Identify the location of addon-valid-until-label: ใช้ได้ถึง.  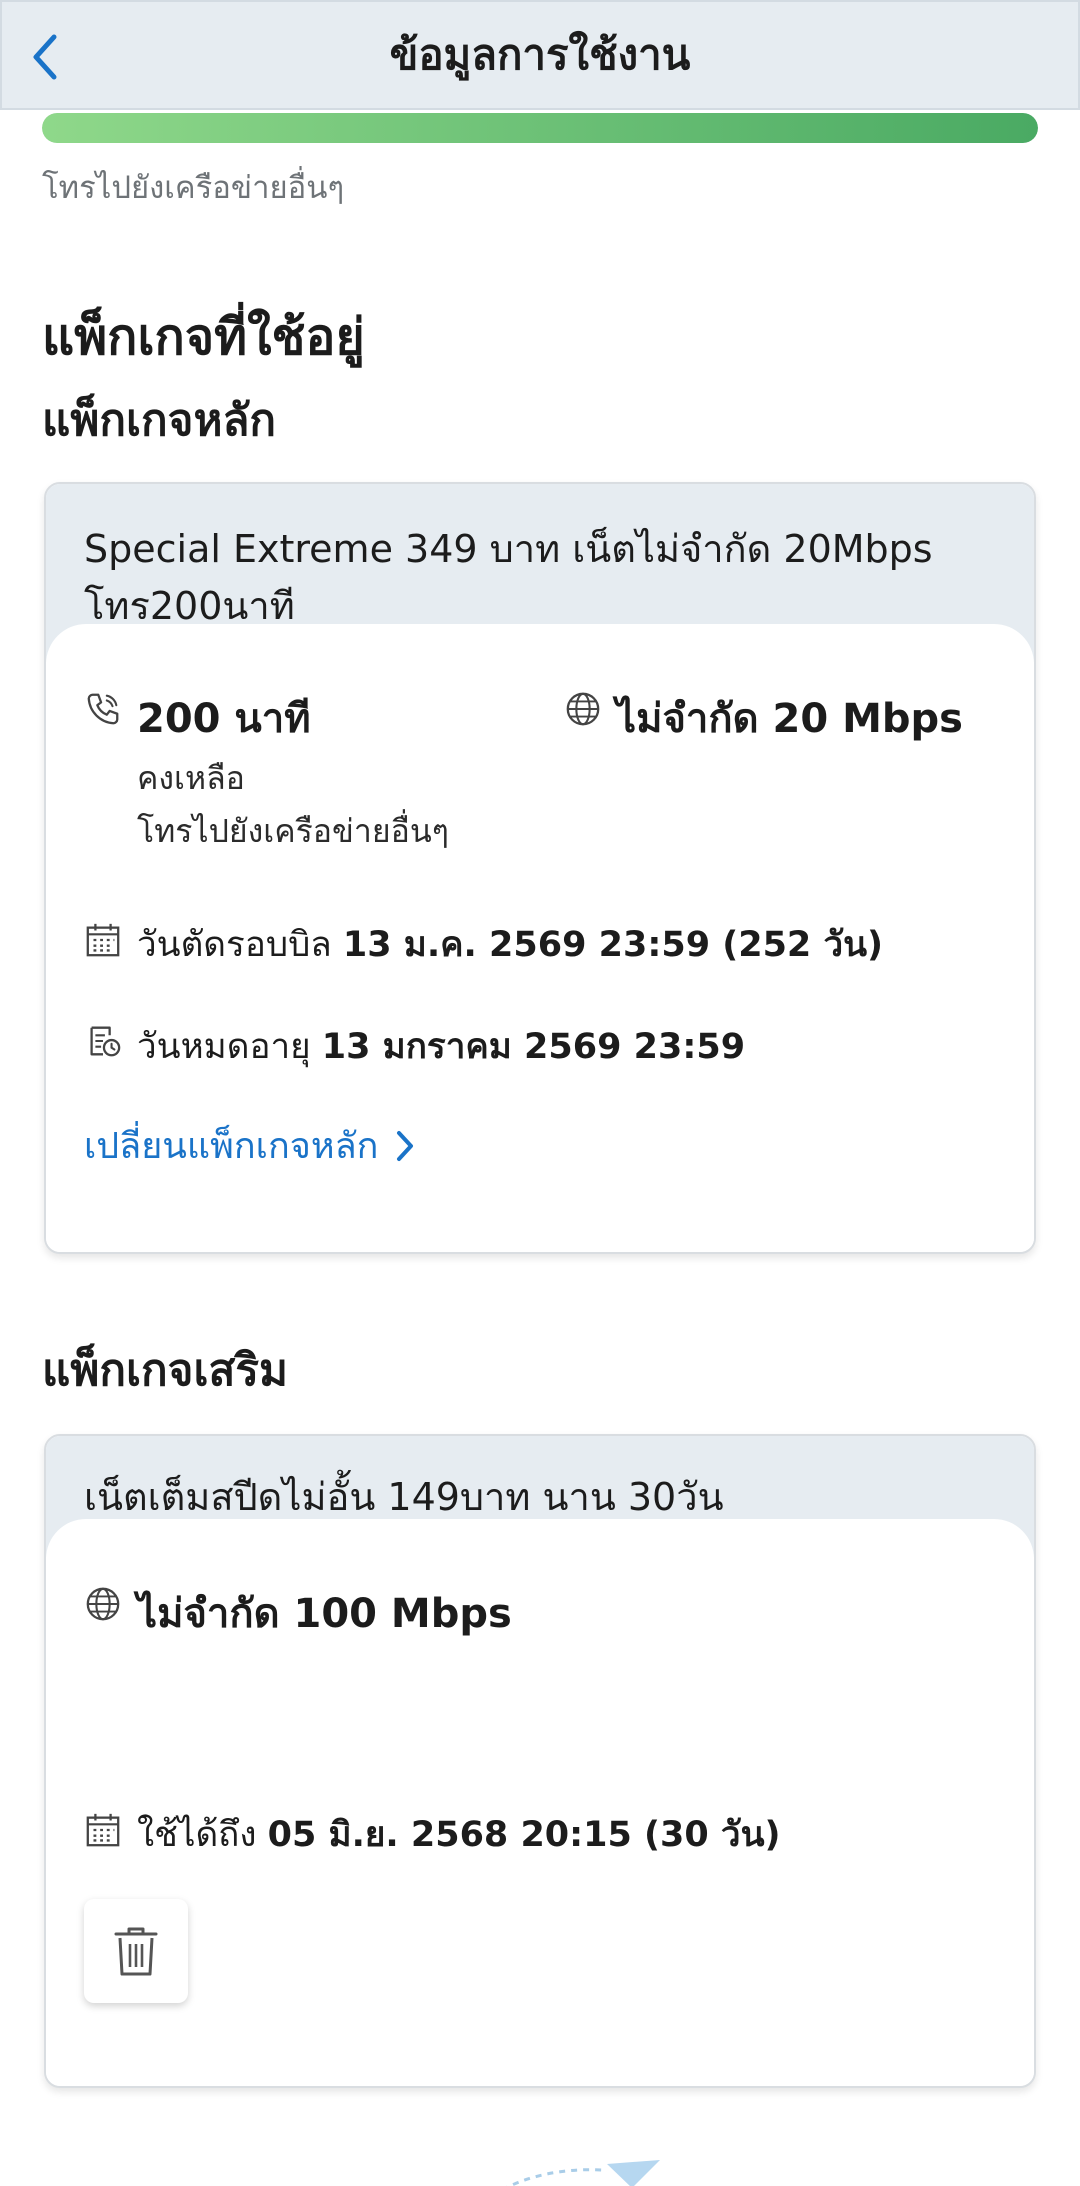
(197, 1835).